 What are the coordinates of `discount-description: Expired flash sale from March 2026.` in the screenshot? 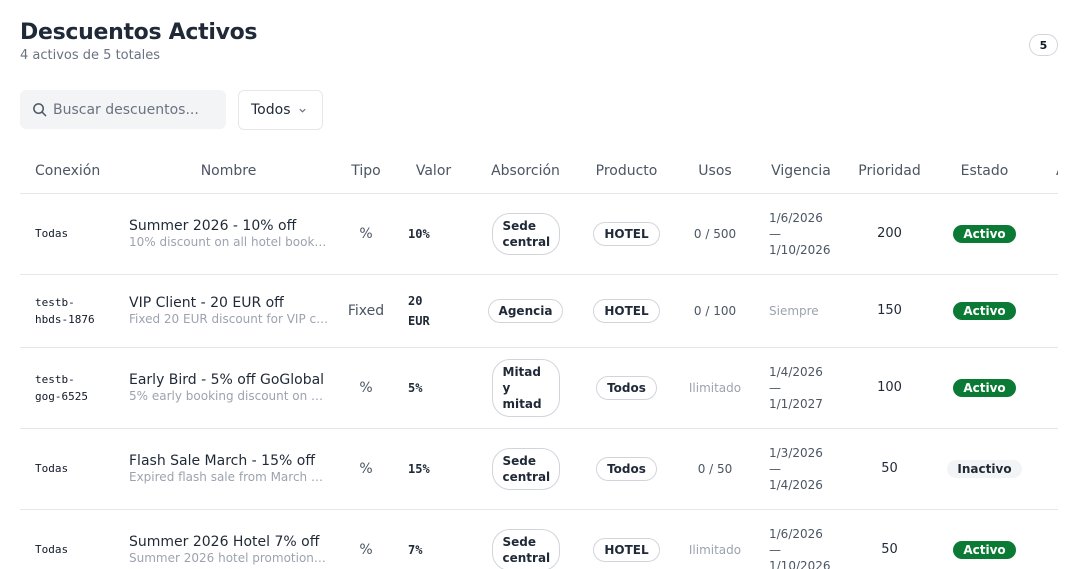 It's located at (229, 477).